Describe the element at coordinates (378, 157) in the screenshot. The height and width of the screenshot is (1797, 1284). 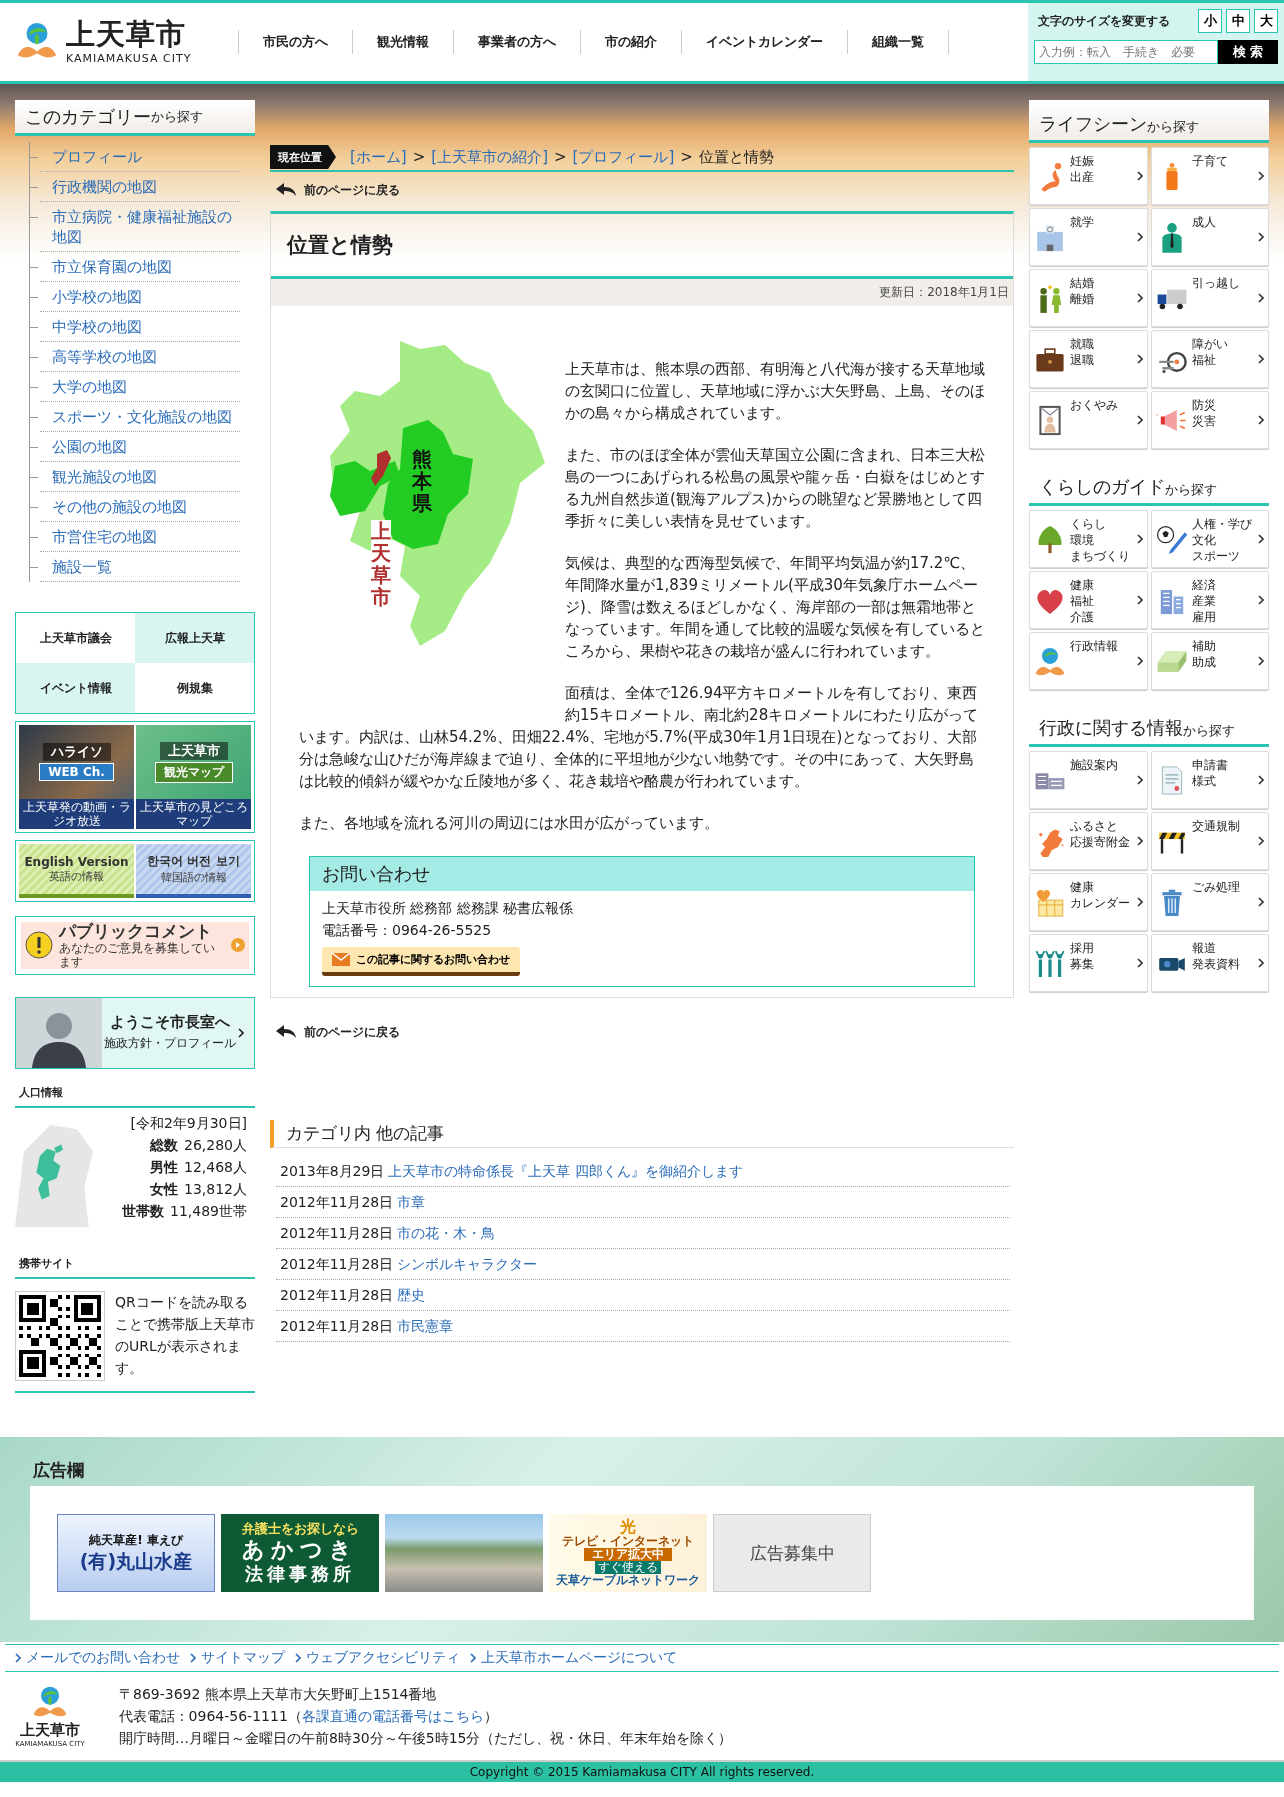
I see `breadcrumb-link: [ホーム]` at that location.